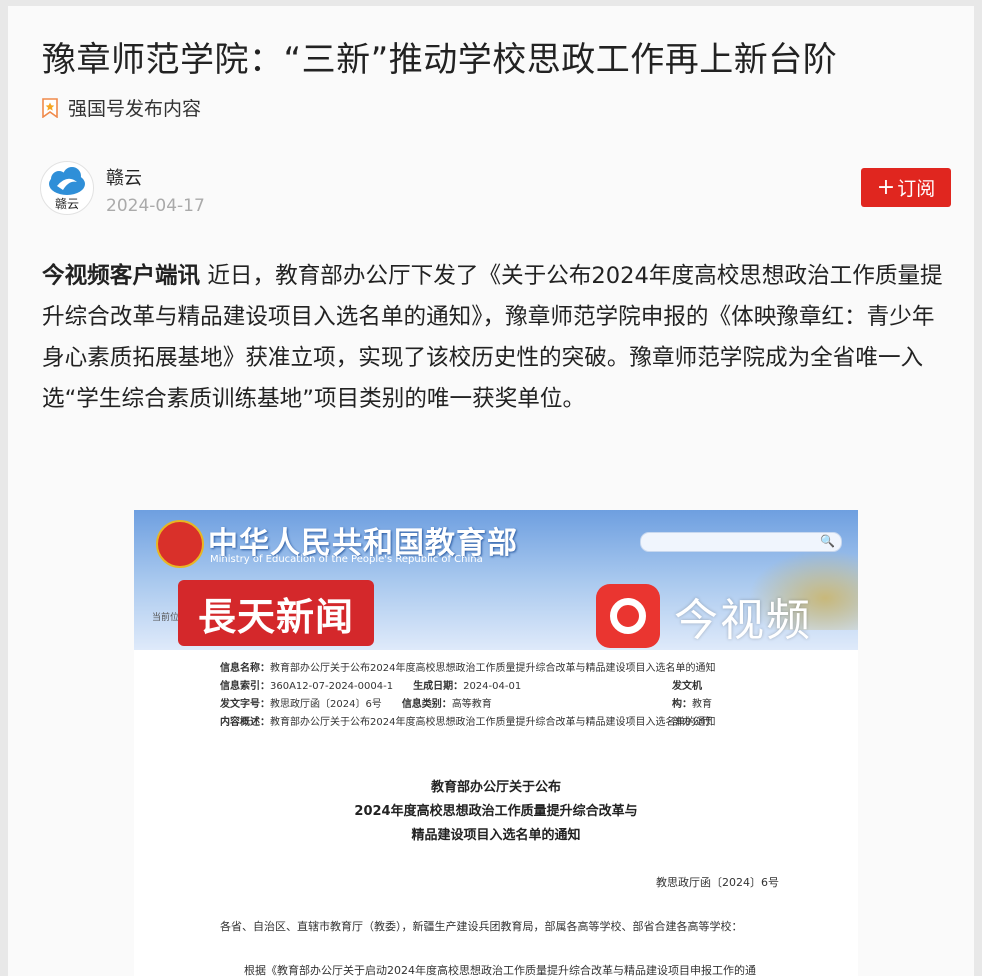 The height and width of the screenshot is (976, 982). I want to click on subscribe-button: + 订阅, so click(906, 187).